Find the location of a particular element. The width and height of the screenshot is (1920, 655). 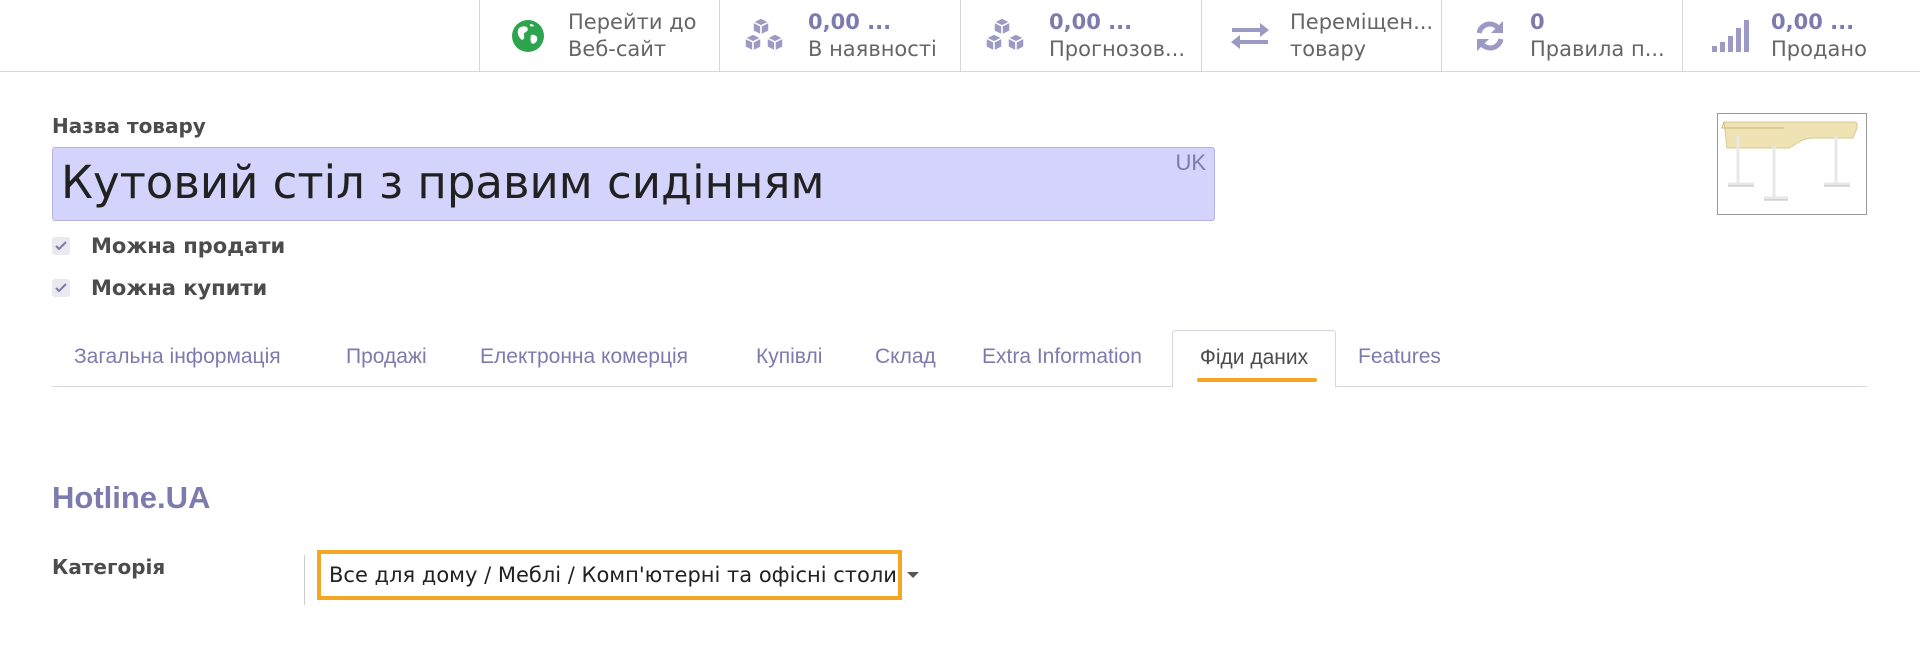

desk-image is located at coordinates (1789, 161).